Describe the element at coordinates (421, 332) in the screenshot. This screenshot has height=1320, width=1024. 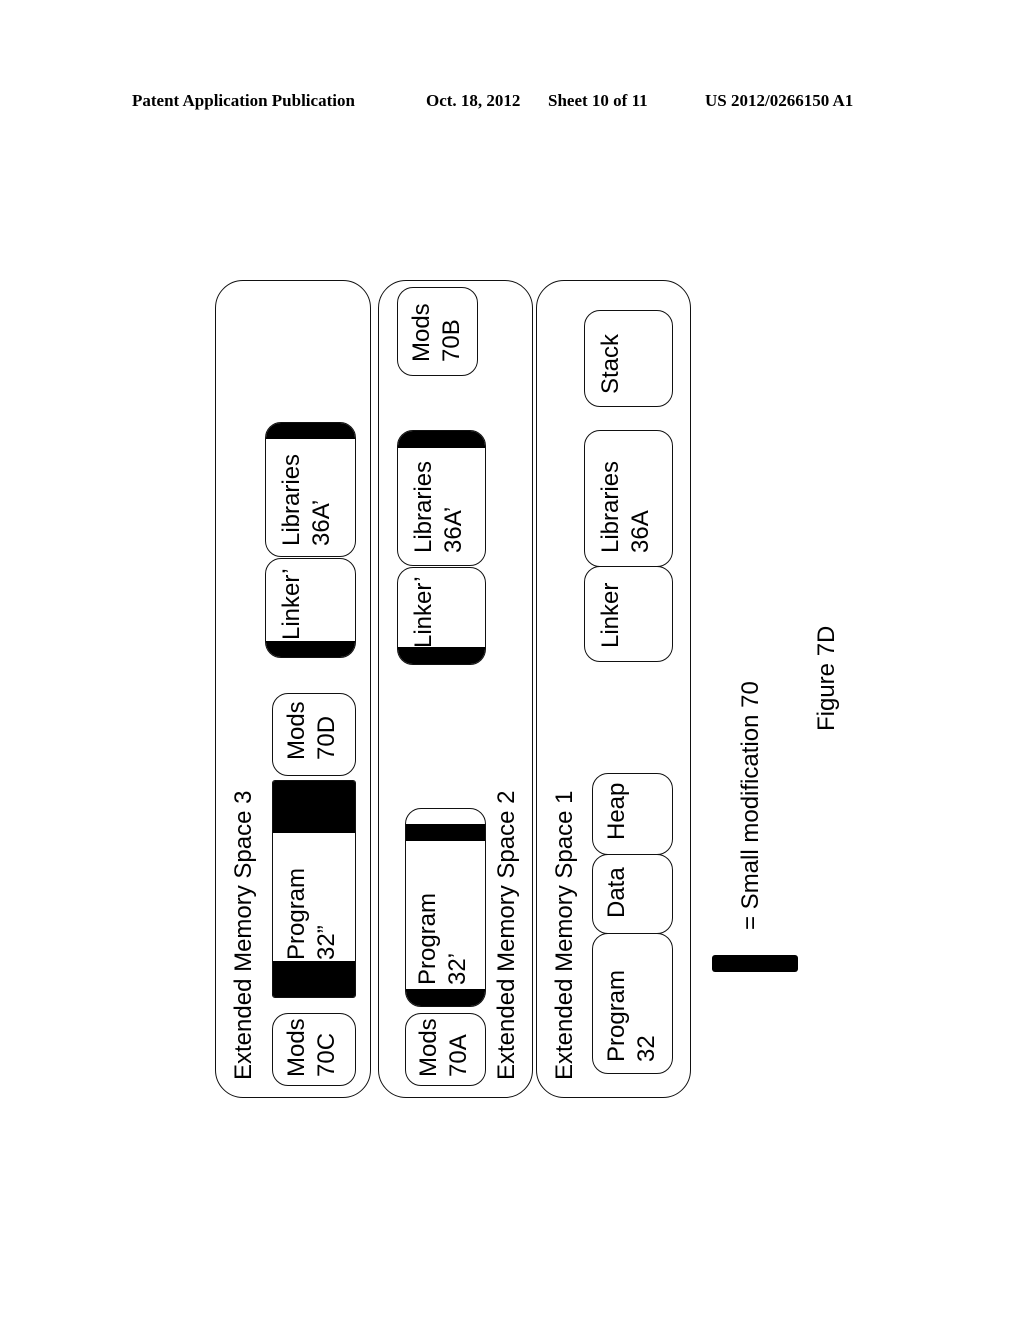
I see `mods-70b-label: Mods` at that location.